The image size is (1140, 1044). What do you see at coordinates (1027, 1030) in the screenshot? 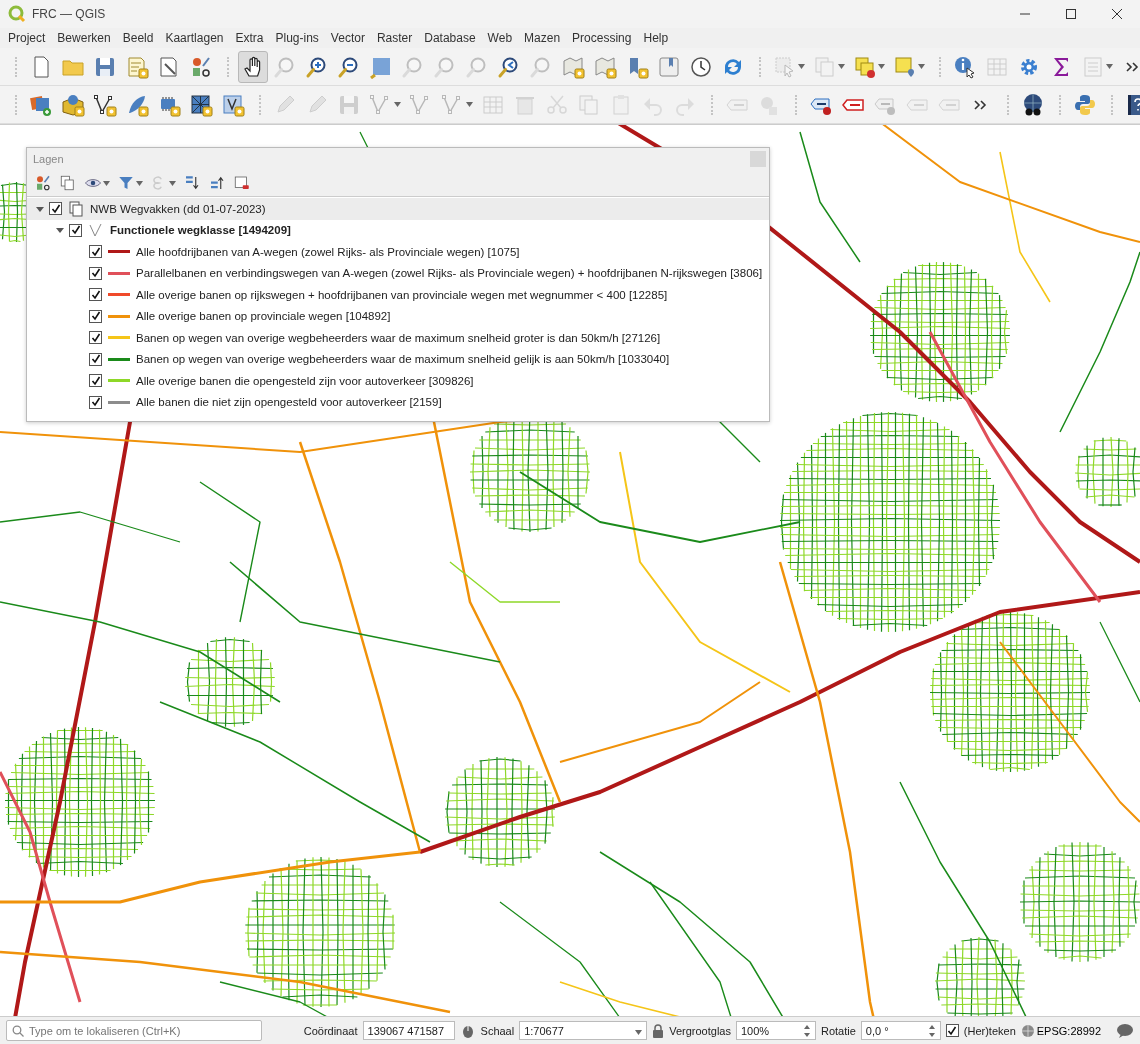
I see `globe-icon` at bounding box center [1027, 1030].